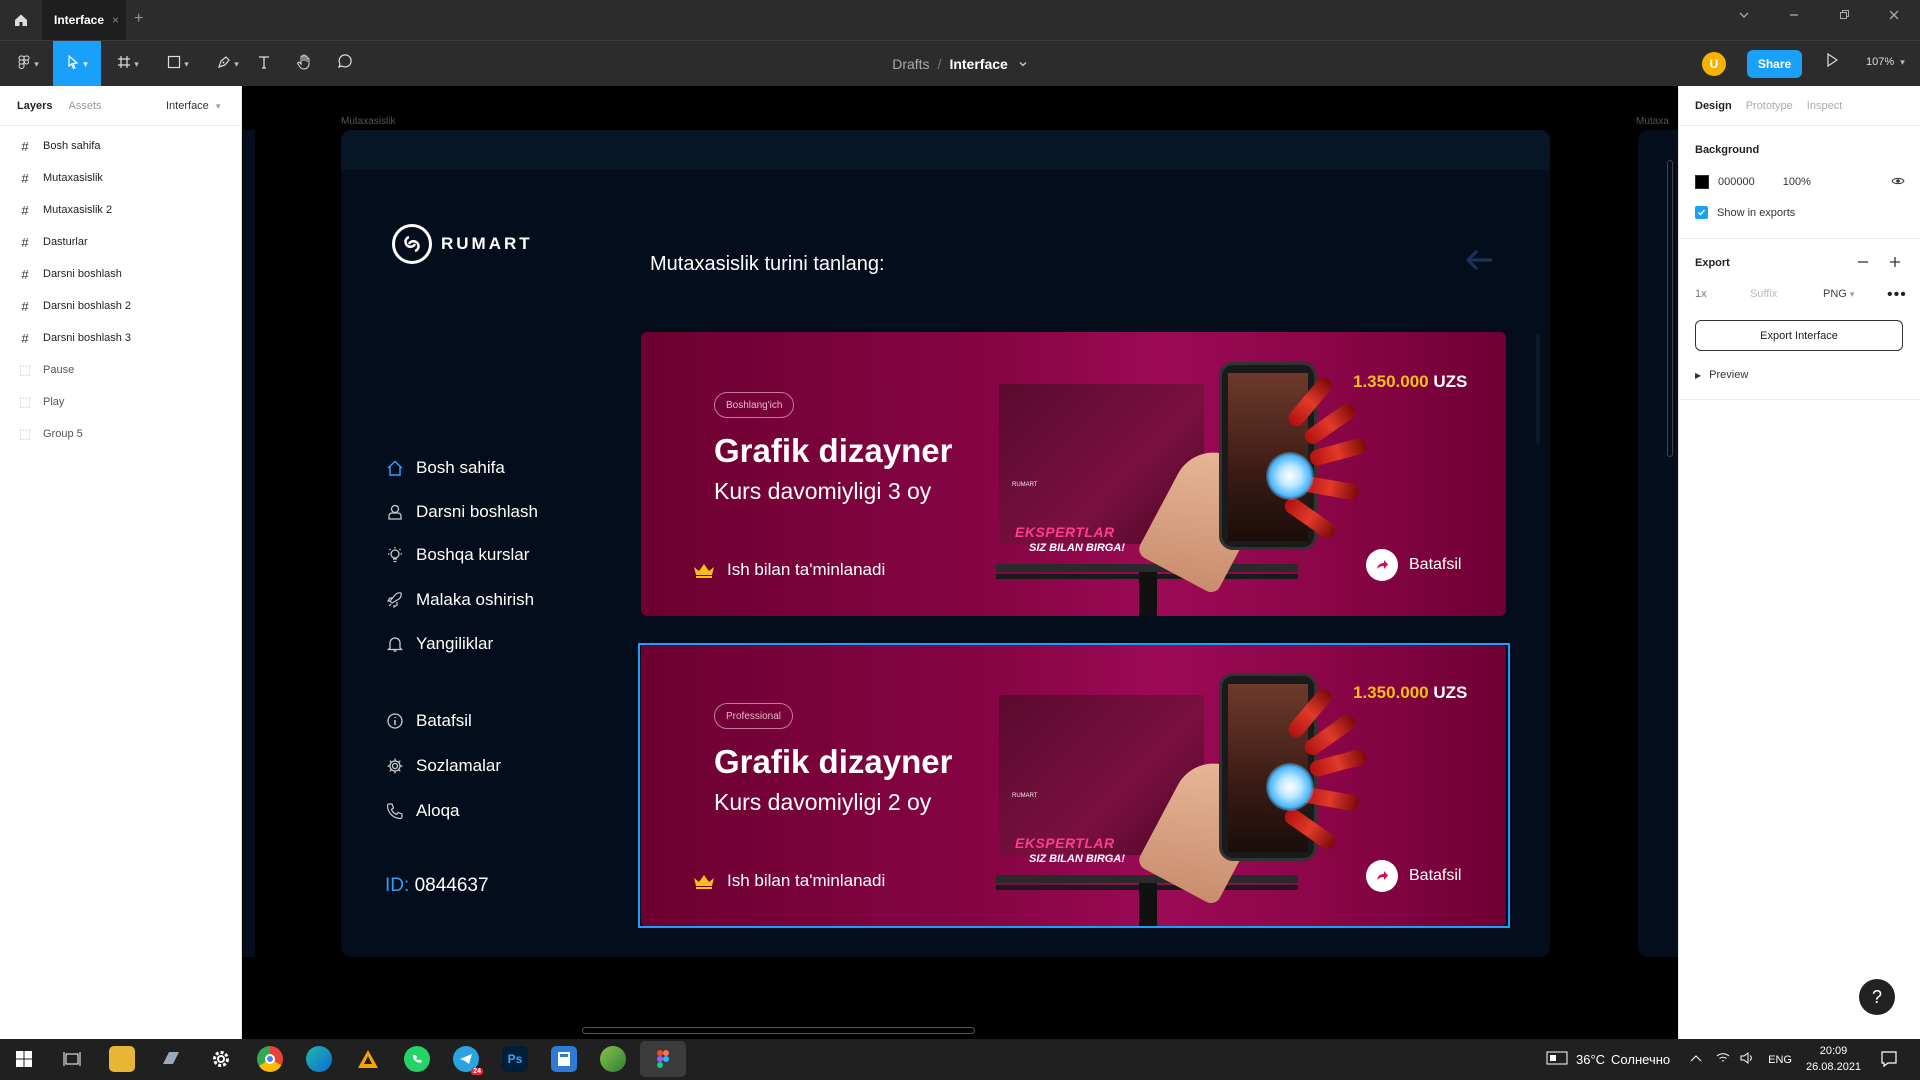  Describe the element at coordinates (120, 434) in the screenshot. I see `layer-item: ⬚ Group 5` at that location.